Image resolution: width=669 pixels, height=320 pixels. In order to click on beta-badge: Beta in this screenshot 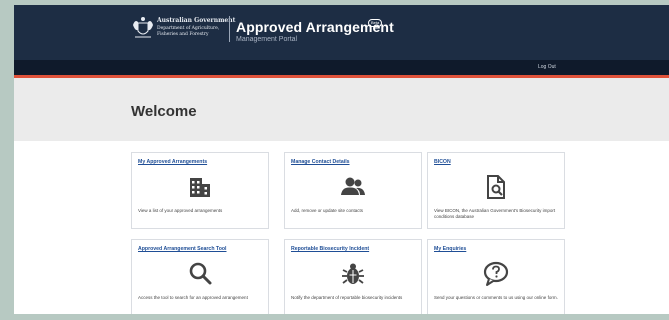, I will do `click(375, 23)`.